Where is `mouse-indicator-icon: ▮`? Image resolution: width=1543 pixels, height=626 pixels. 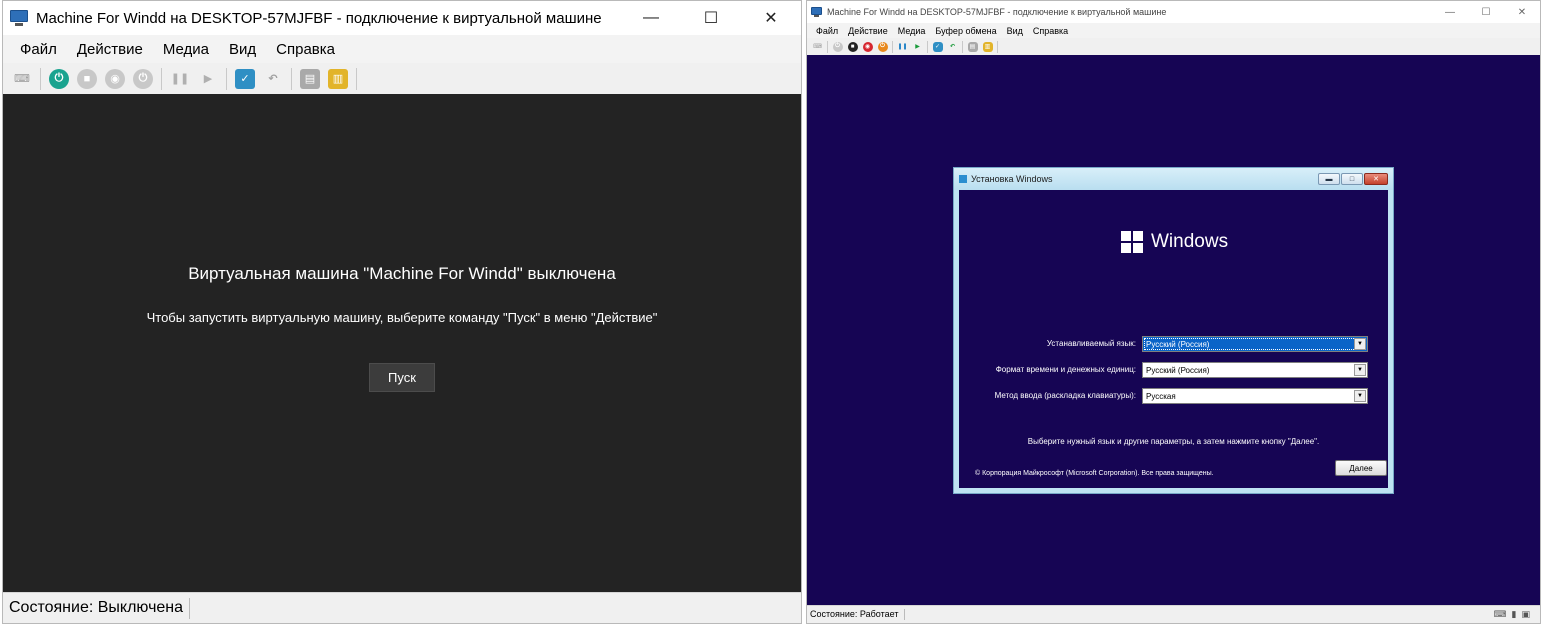 mouse-indicator-icon: ▮ is located at coordinates (1514, 614).